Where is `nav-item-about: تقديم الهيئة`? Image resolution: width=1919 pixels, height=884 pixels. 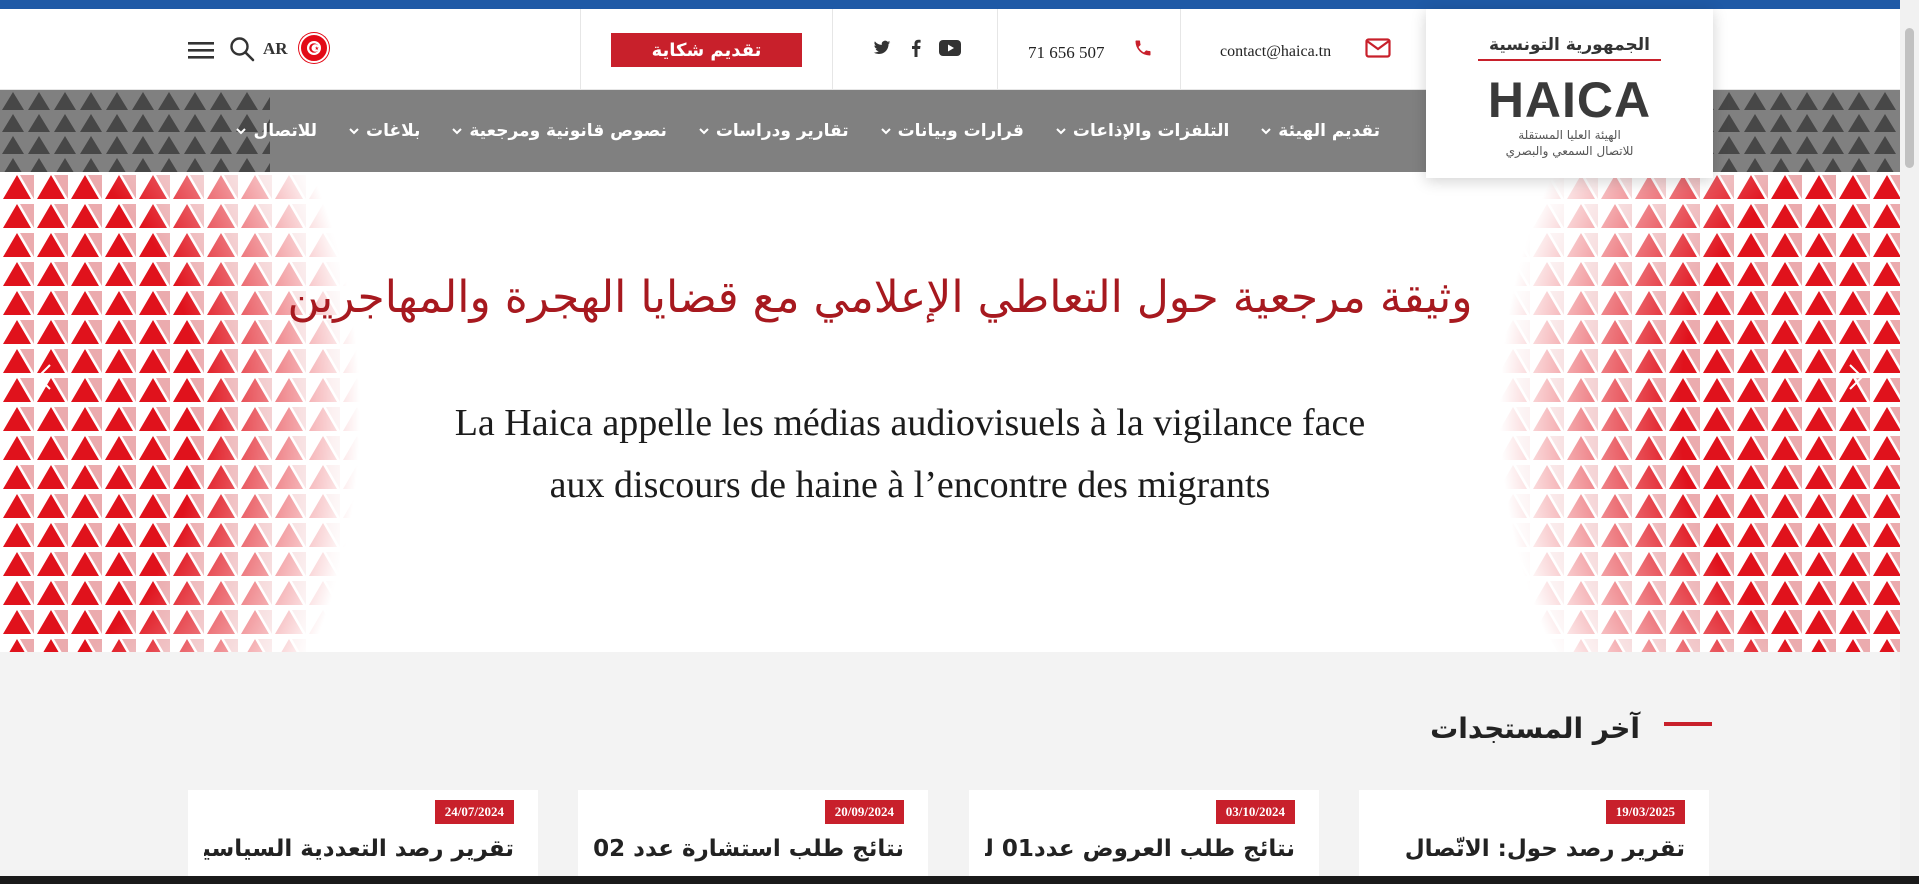 nav-item-about: تقديم الهيئة is located at coordinates (1320, 131).